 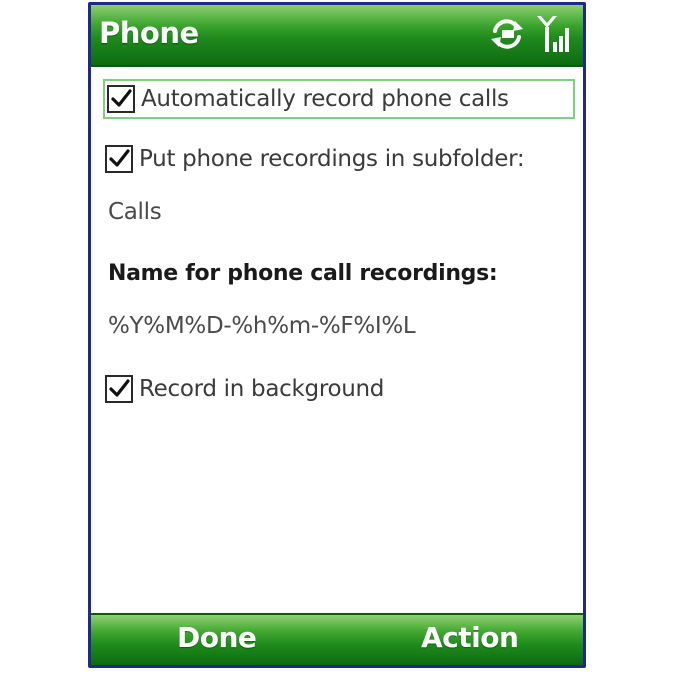 What do you see at coordinates (337, 36) in the screenshot?
I see `title-bar: Phone` at bounding box center [337, 36].